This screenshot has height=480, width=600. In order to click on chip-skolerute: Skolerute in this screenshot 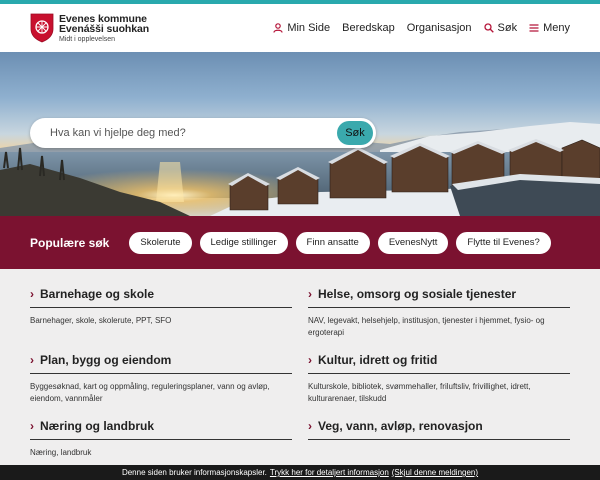, I will do `click(160, 242)`.